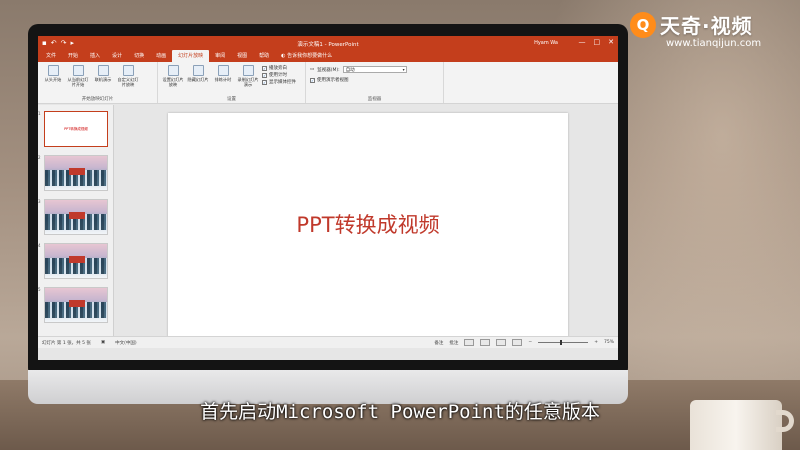 The image size is (800, 450). I want to click on maximize-button: □, so click(597, 42).